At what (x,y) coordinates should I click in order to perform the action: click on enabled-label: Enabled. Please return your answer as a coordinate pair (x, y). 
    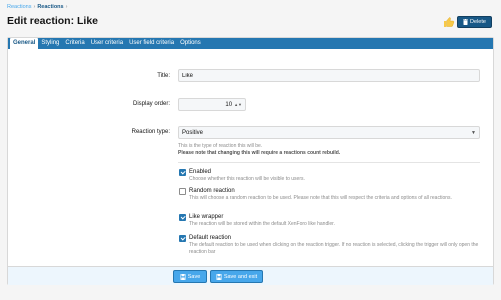
    Looking at the image, I should click on (339, 172).